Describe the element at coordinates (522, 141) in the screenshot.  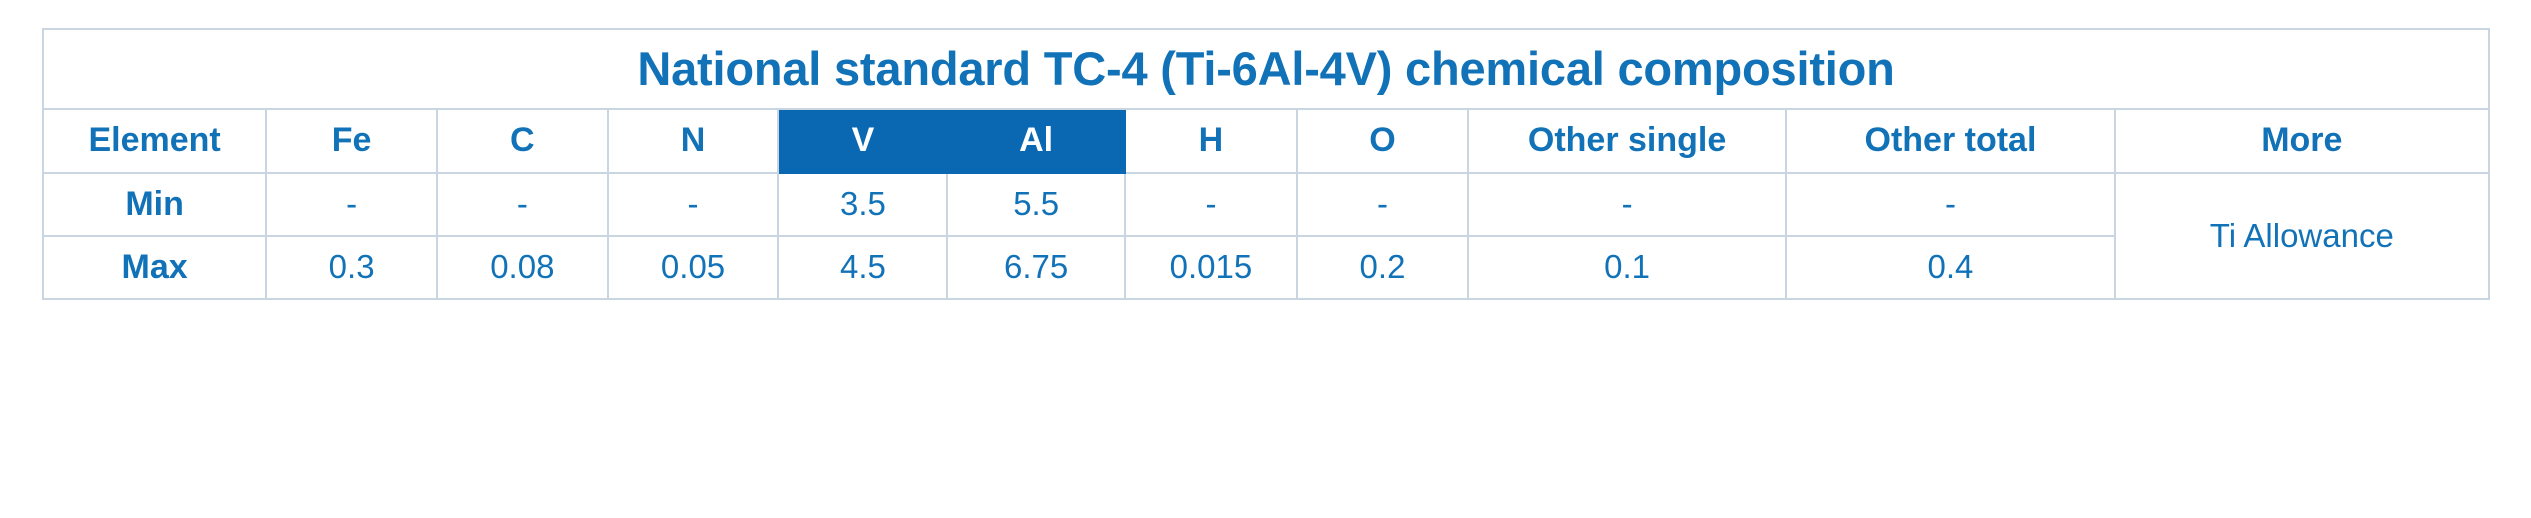
I see `column-header-c: C` at that location.